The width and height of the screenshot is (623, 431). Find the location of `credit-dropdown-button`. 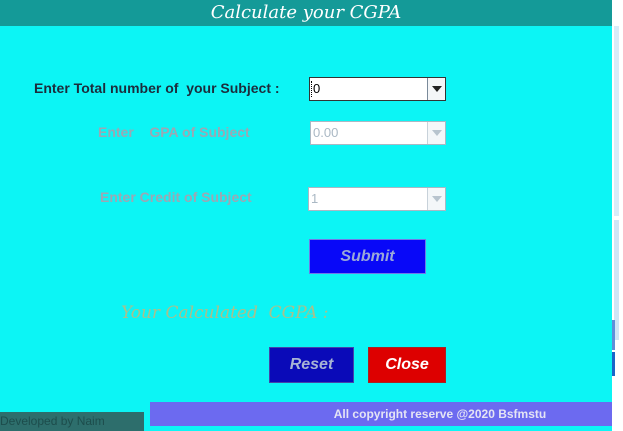

credit-dropdown-button is located at coordinates (436, 199).